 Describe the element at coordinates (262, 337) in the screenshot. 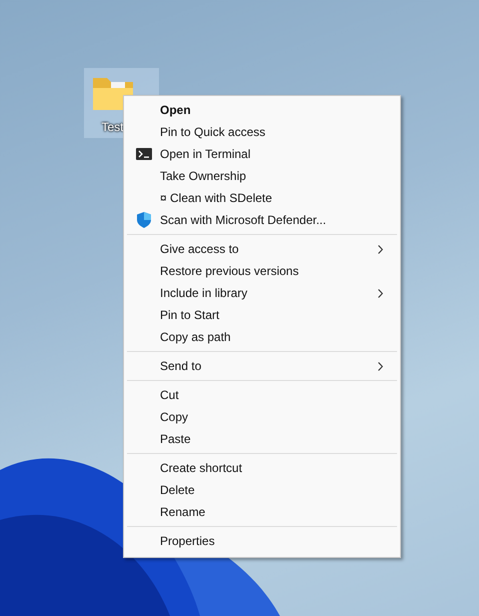

I see `menu-item: Copy as path` at that location.